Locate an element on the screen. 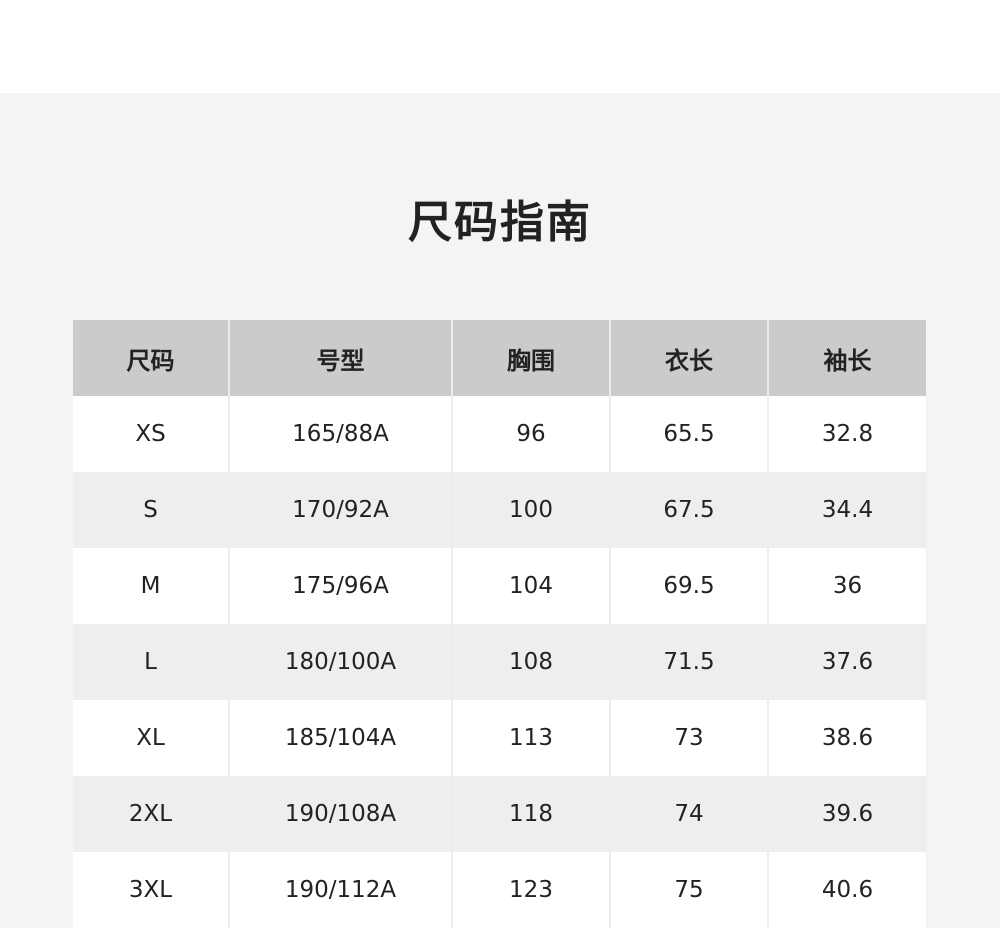  cell-model: 185/104A is located at coordinates (341, 738).